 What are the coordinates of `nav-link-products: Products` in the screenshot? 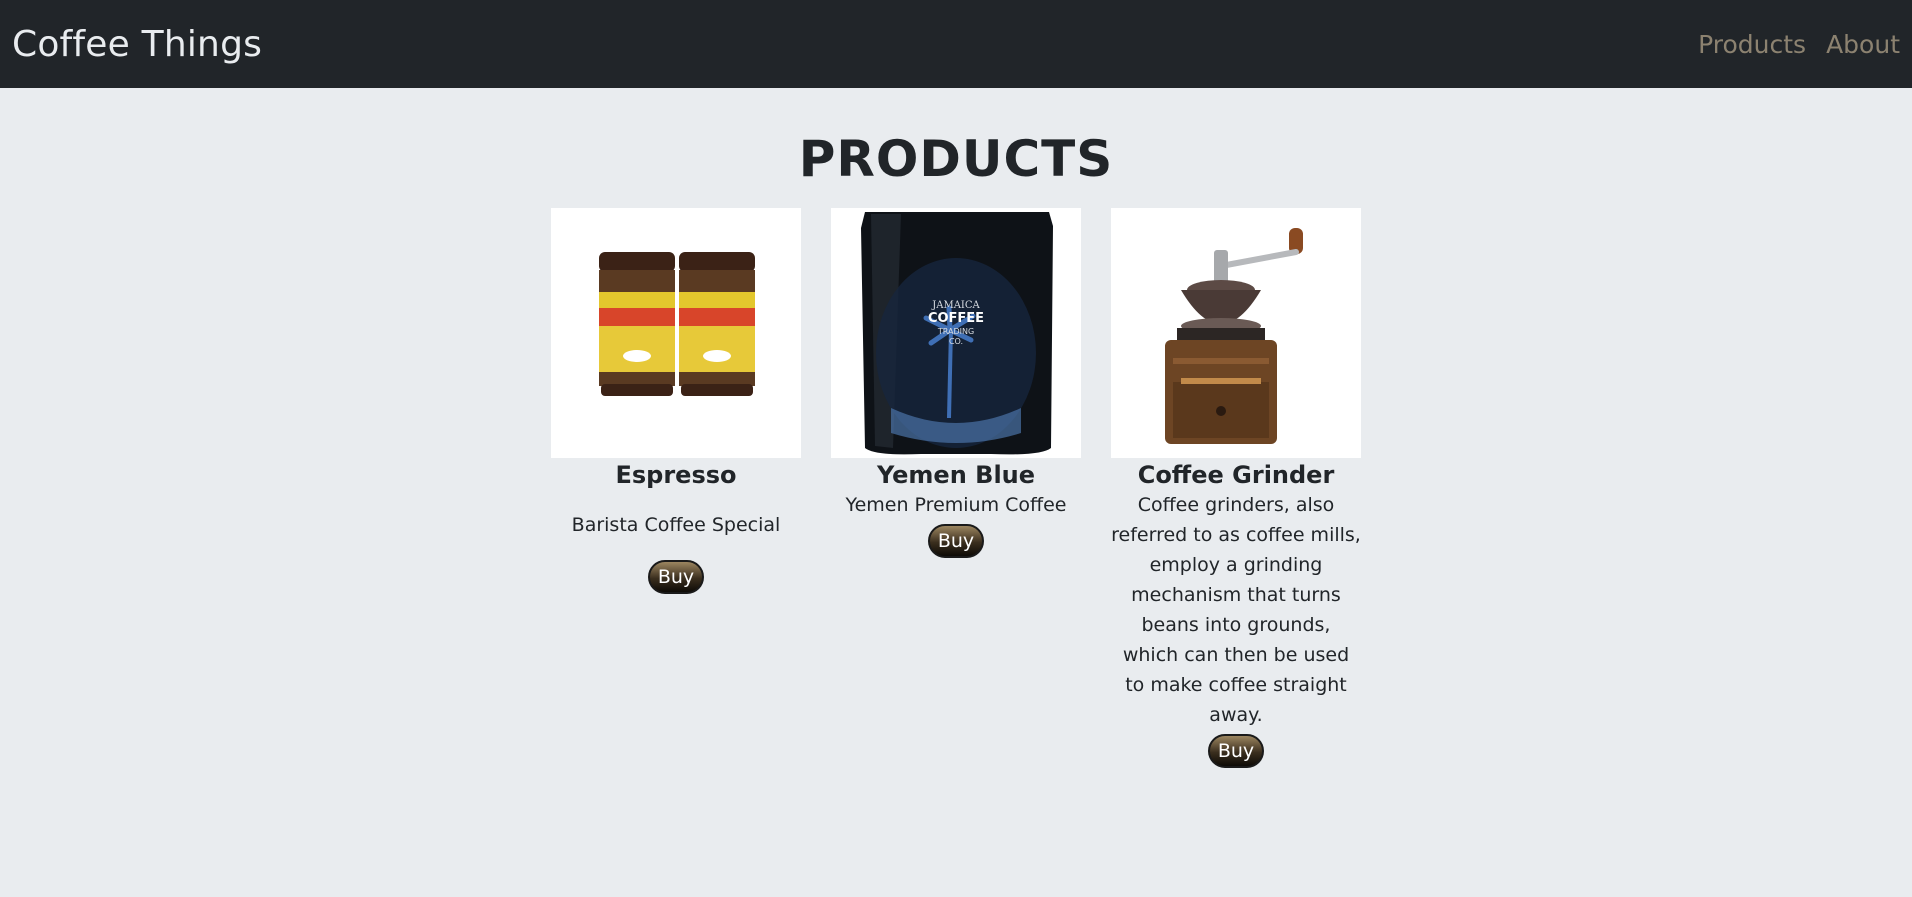 It's located at (1752, 44).